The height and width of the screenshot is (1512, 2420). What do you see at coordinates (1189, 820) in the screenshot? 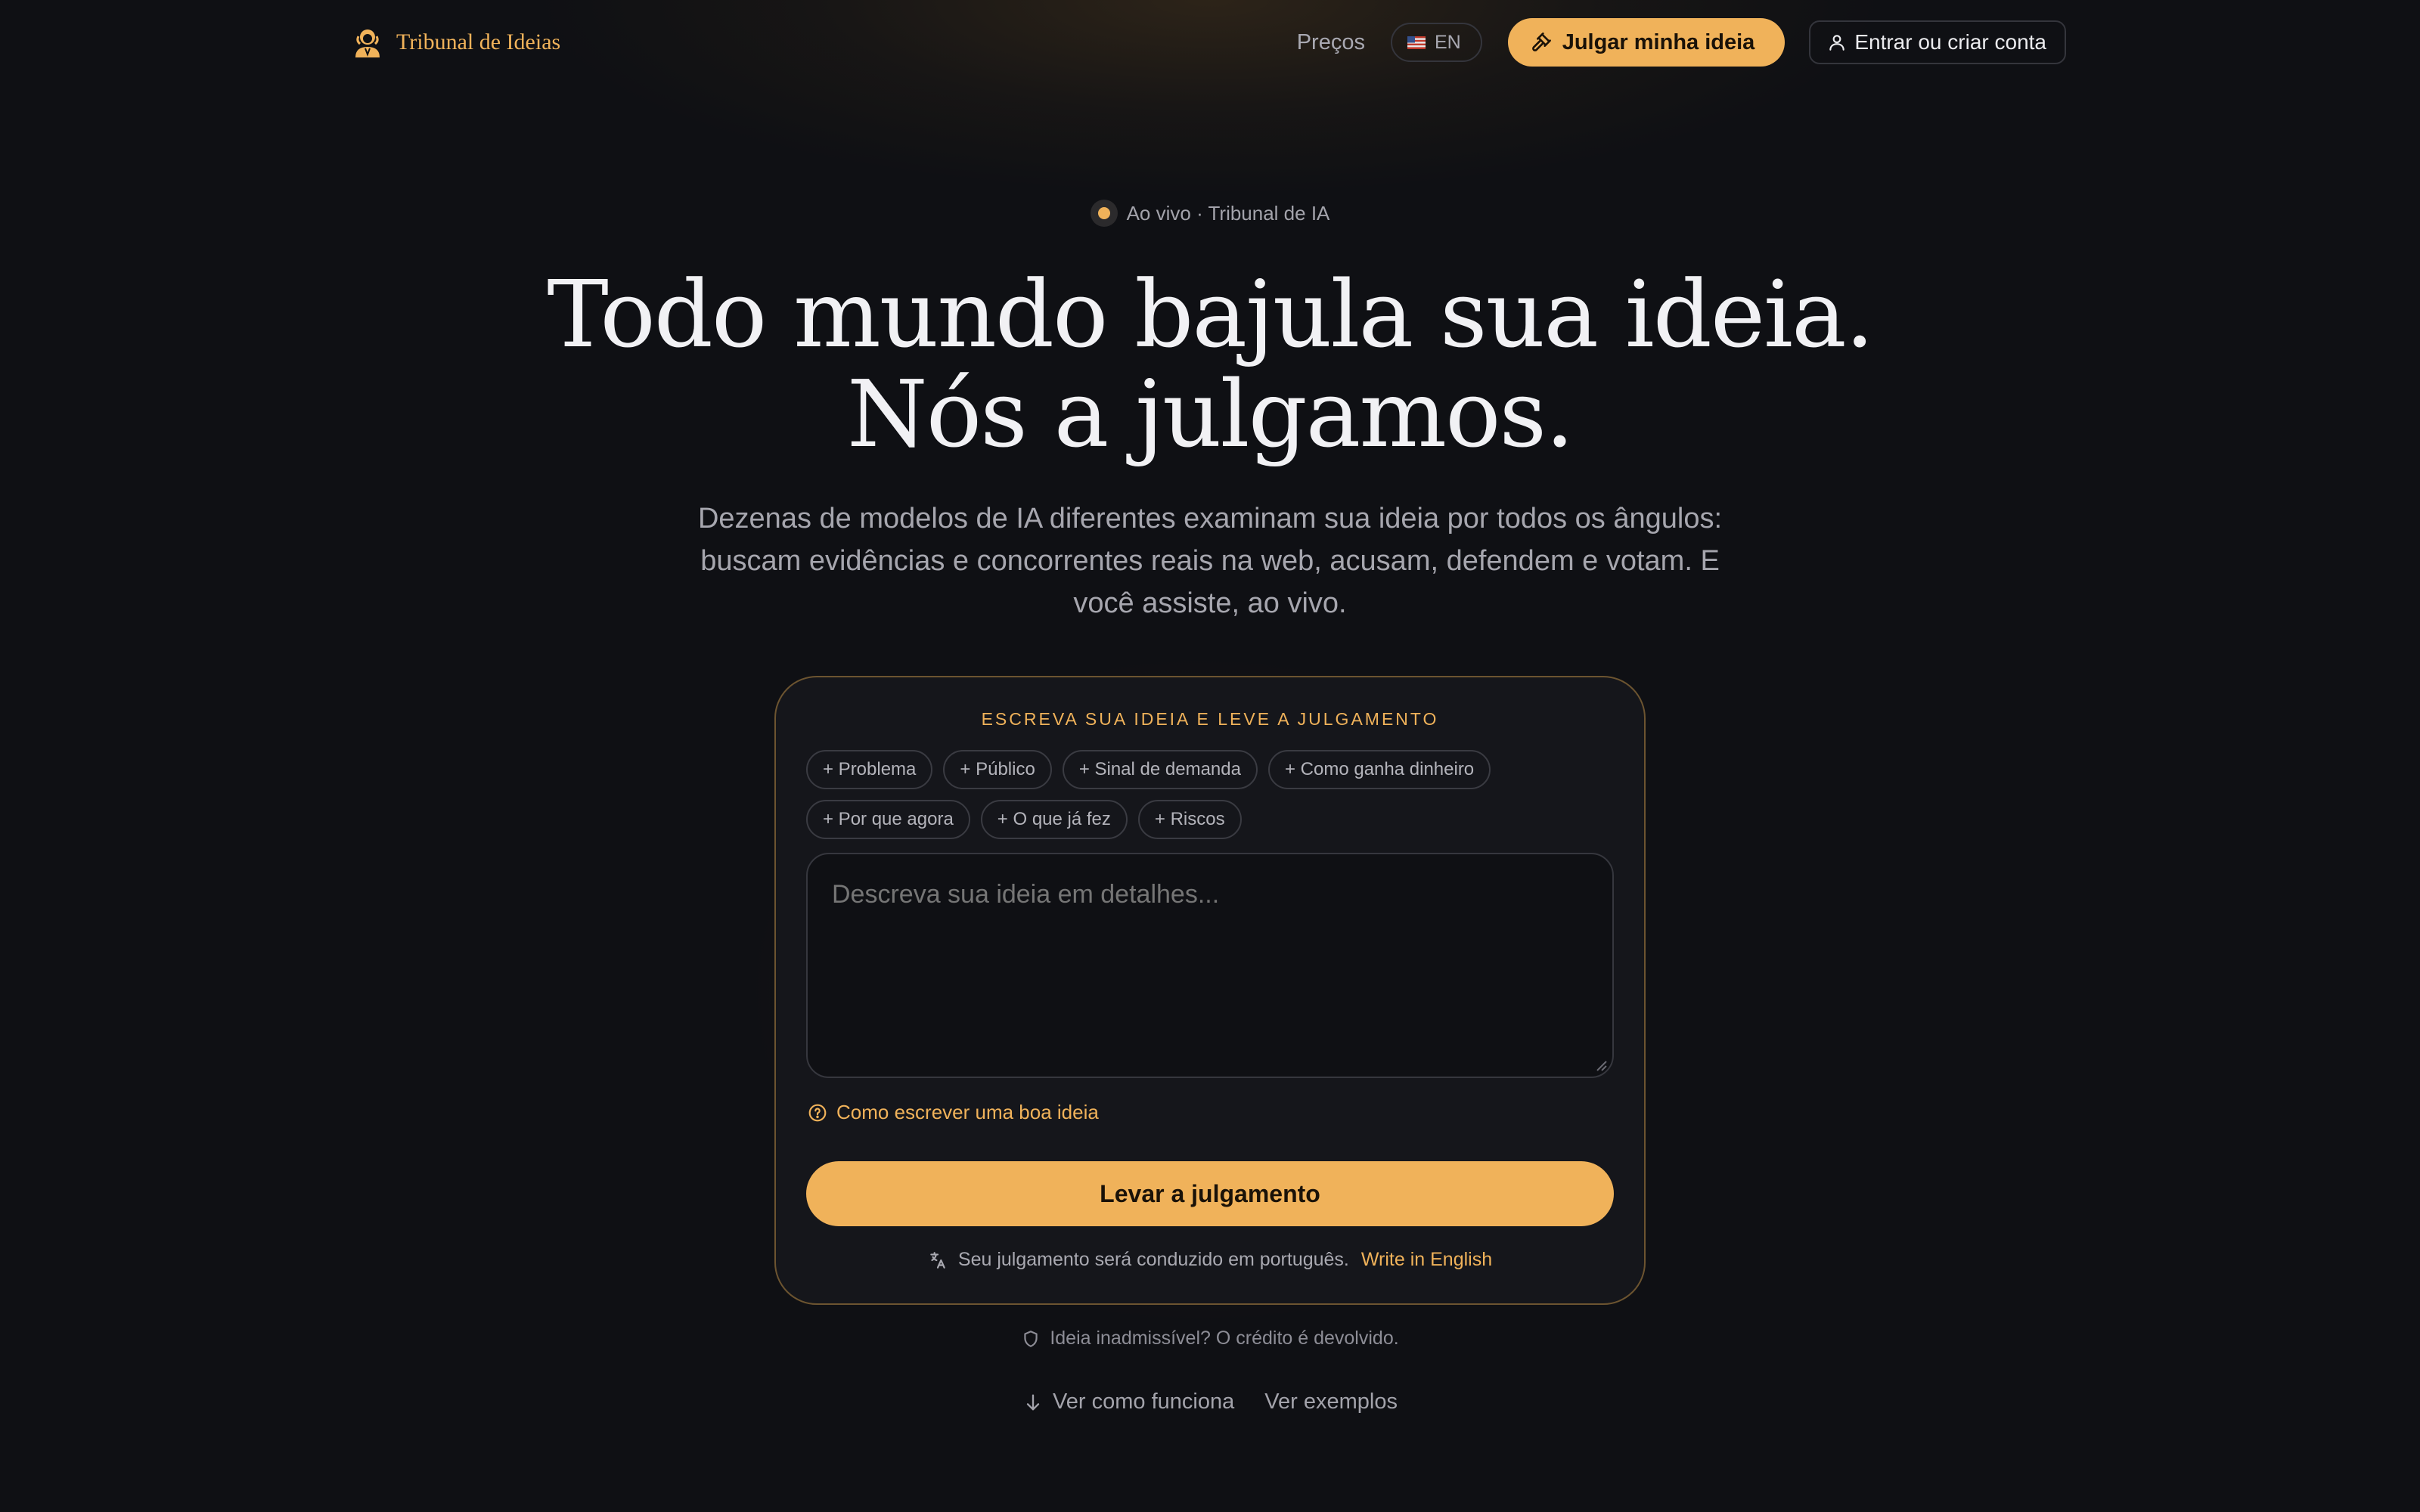
I see `chip-risks: + Riscos` at bounding box center [1189, 820].